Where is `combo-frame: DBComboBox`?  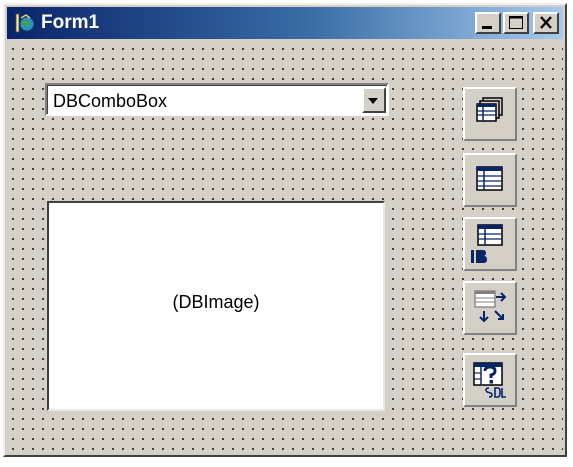 combo-frame: DBComboBox is located at coordinates (217, 99).